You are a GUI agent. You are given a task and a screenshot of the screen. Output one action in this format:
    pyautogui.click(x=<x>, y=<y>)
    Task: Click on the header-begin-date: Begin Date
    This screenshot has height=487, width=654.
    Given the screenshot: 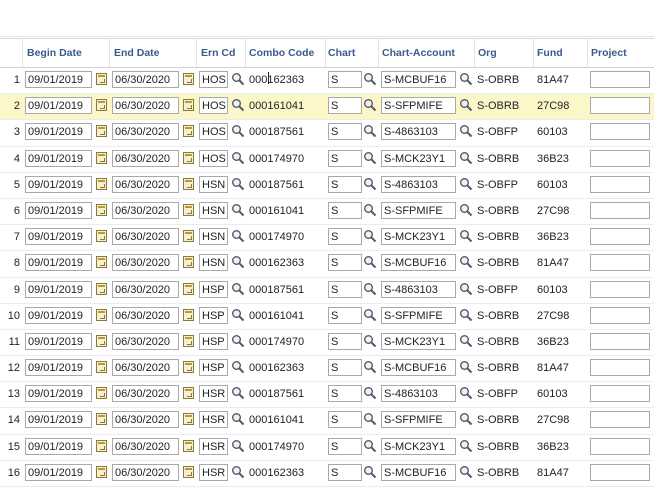 What is the action you would take?
    pyautogui.click(x=54, y=53)
    